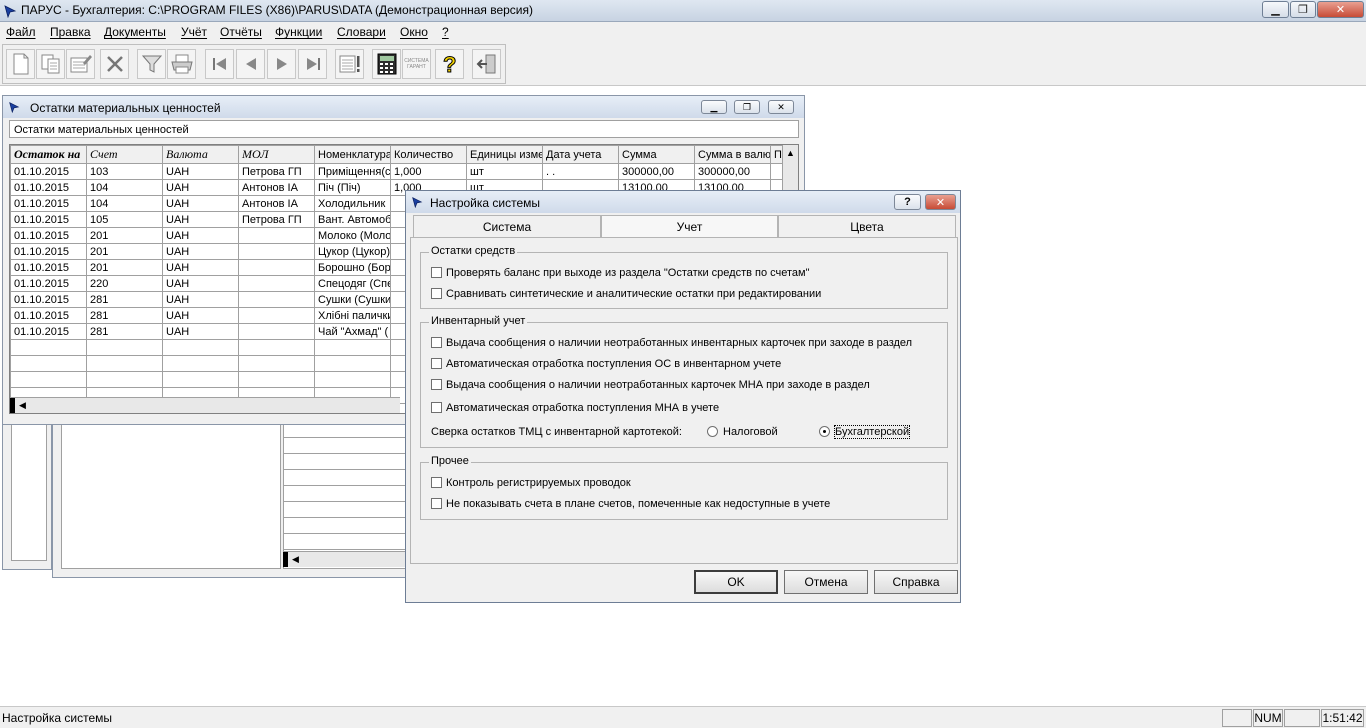  I want to click on menu-file: Файл, so click(21, 32).